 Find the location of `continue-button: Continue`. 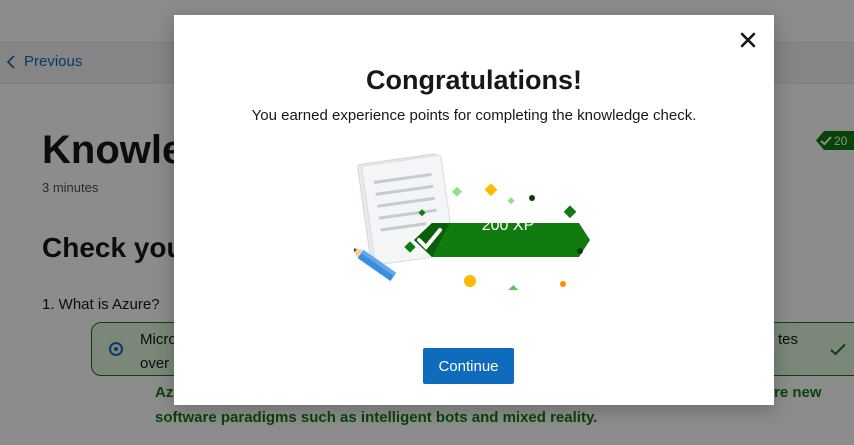

continue-button: Continue is located at coordinates (468, 366).